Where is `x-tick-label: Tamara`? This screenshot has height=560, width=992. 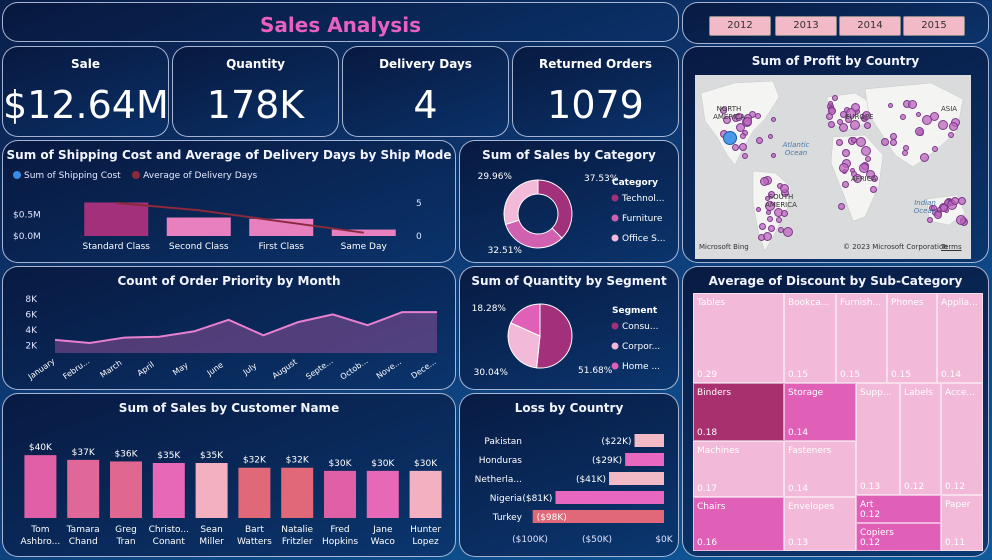
x-tick-label: Tamara is located at coordinates (83, 530).